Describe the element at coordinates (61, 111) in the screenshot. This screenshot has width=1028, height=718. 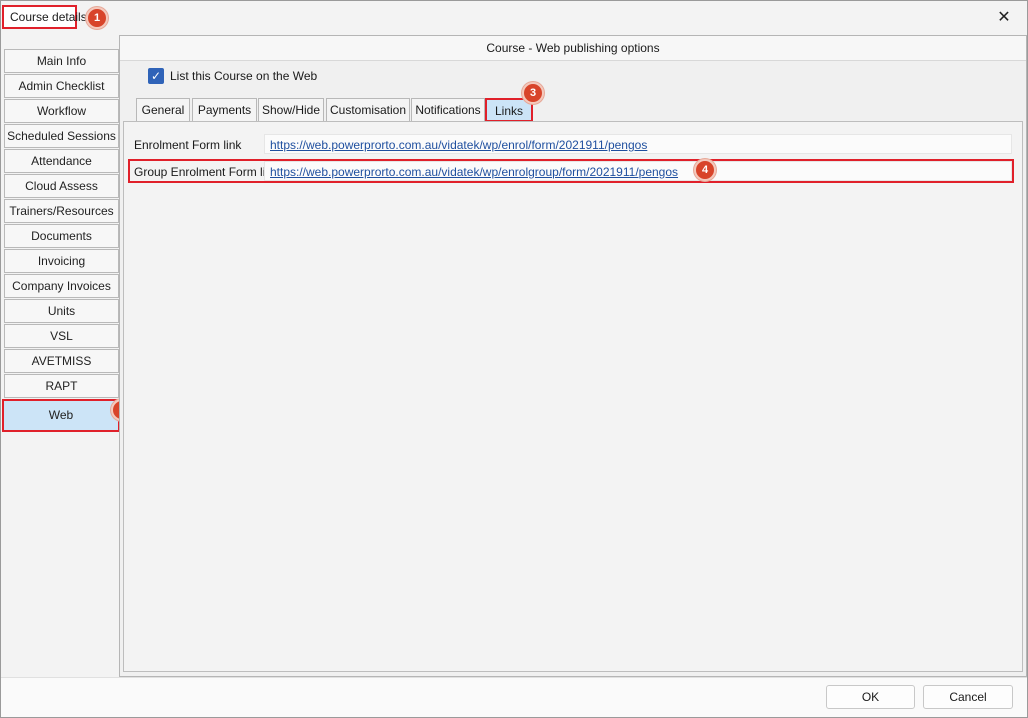
I see `sidebar-item-workflow: Workflow` at that location.